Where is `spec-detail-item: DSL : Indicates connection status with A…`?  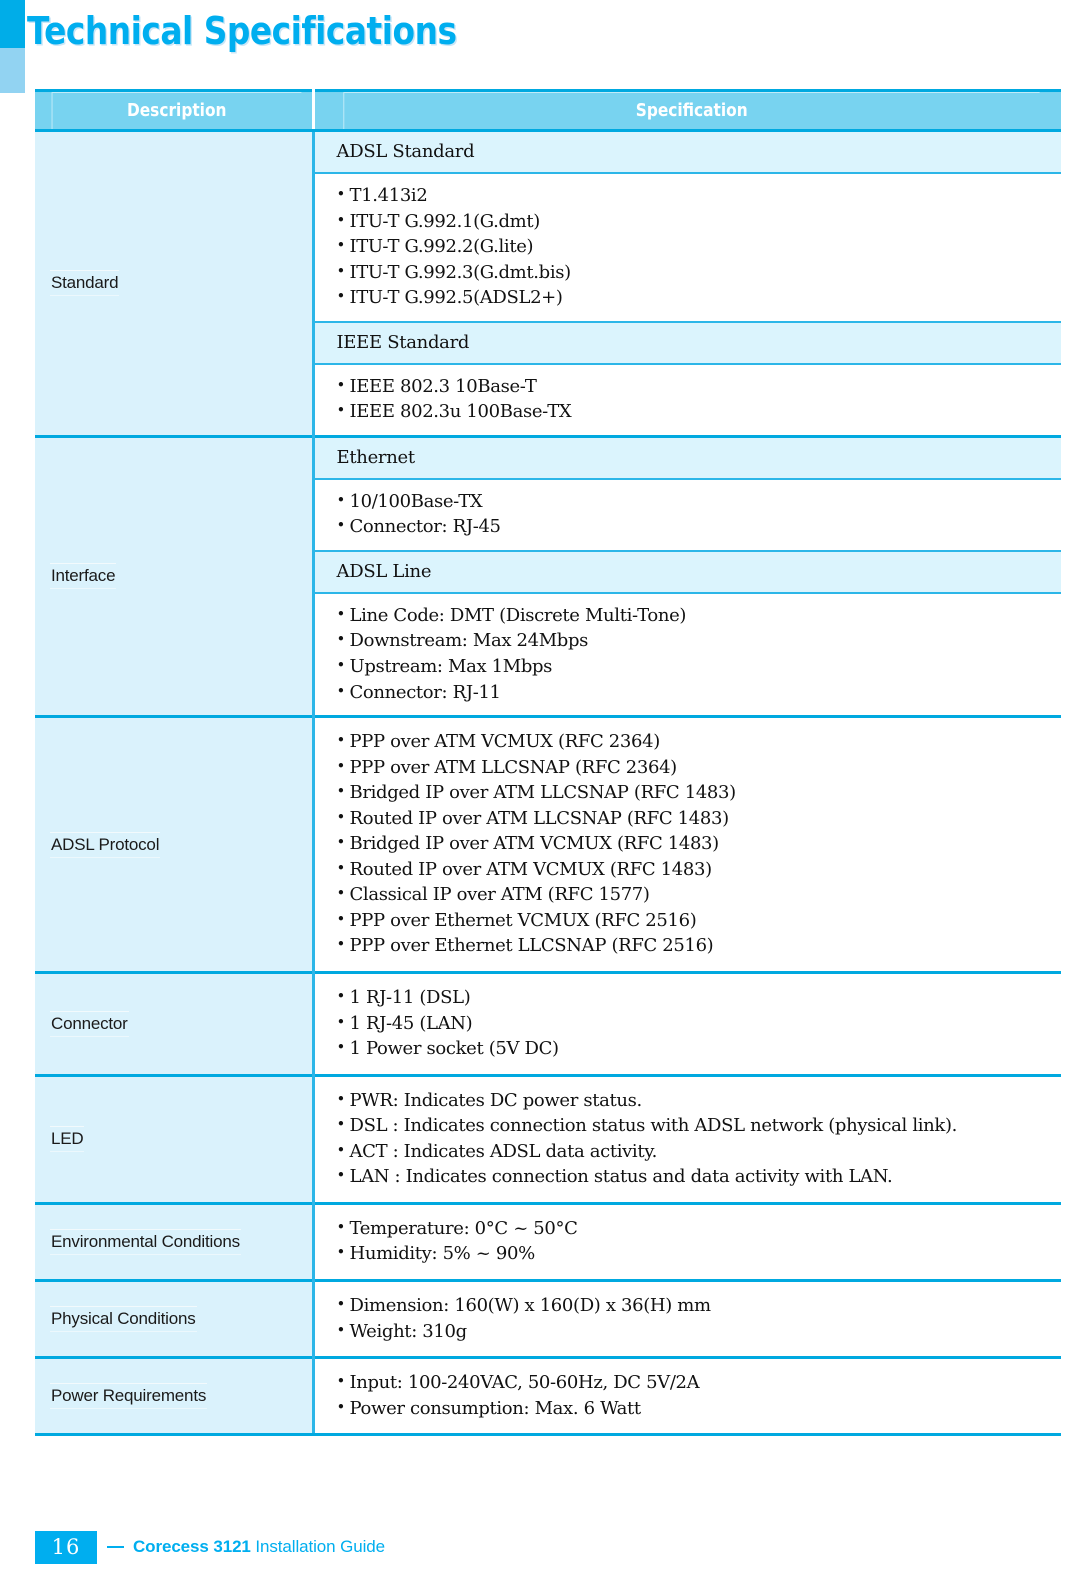
spec-detail-item: DSL : Indicates connection status with A… is located at coordinates (699, 1125).